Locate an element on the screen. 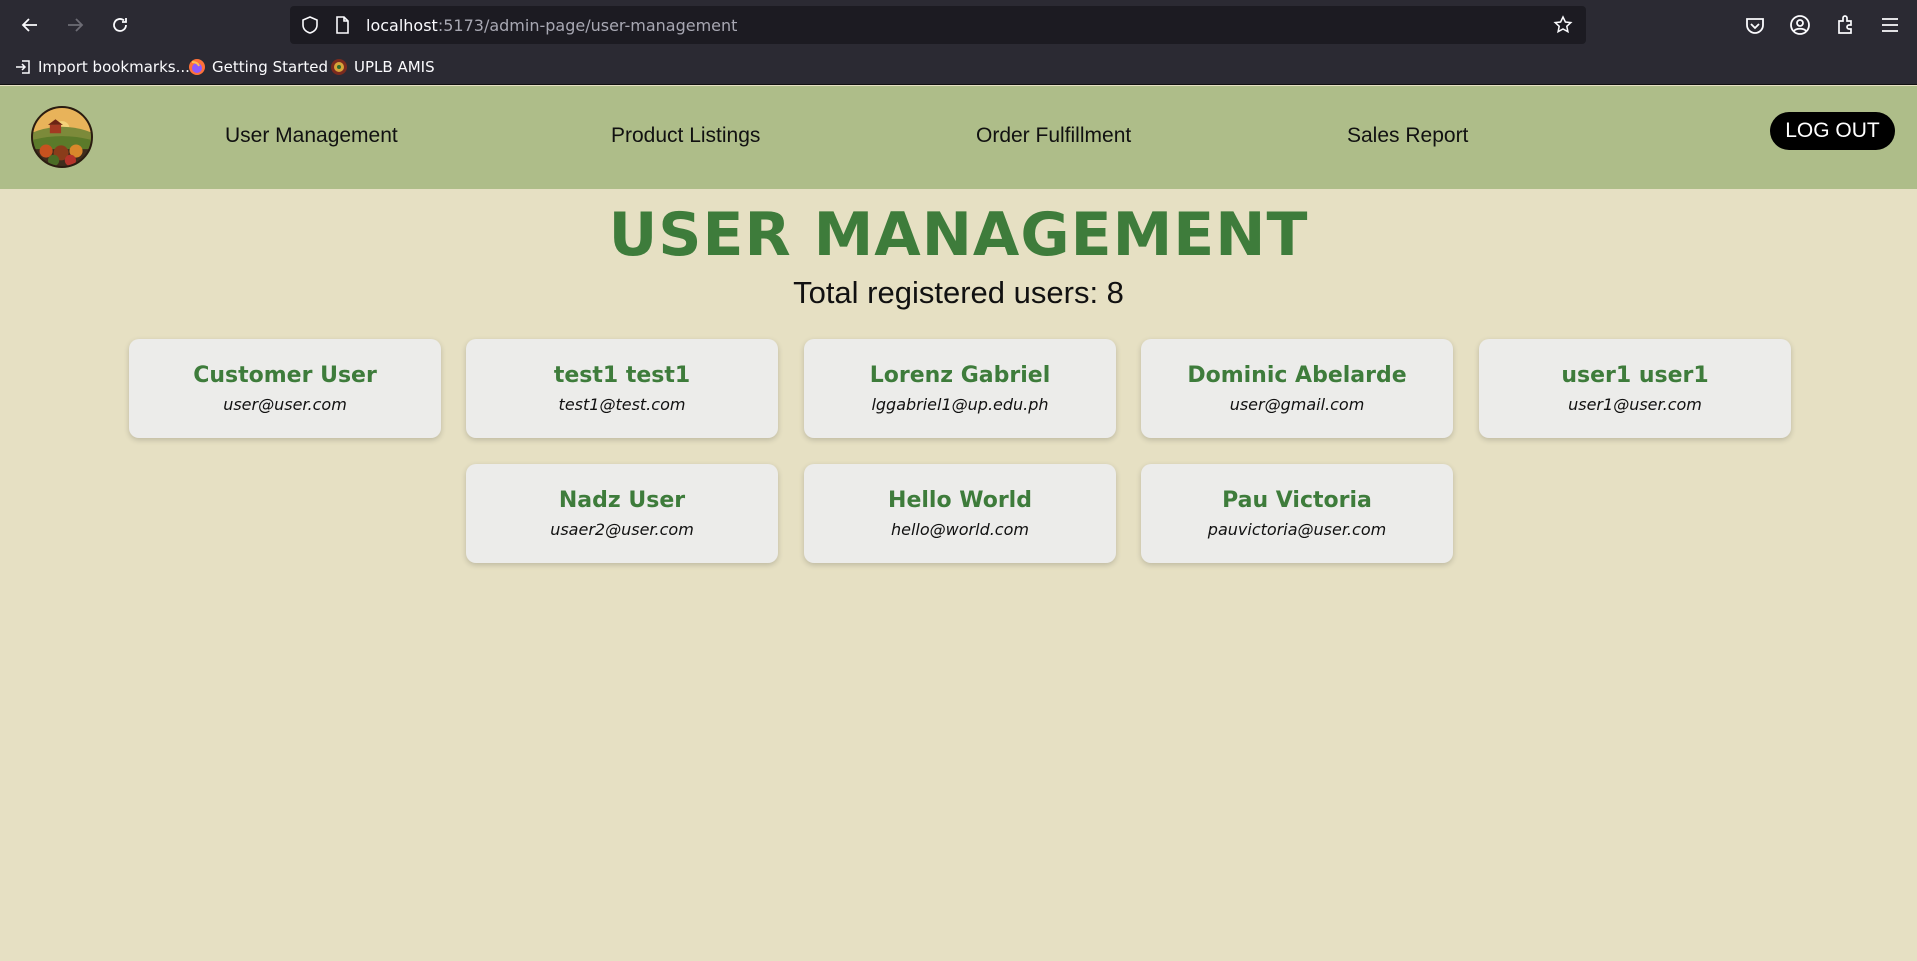 The height and width of the screenshot is (961, 1917). forward-button is located at coordinates (75, 25).